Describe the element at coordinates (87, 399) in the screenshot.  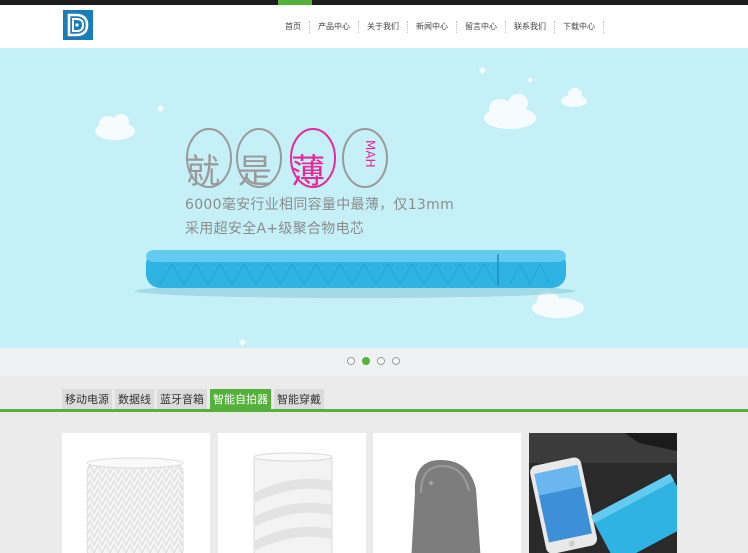
I see `tab-power-banks: 移动电源` at that location.